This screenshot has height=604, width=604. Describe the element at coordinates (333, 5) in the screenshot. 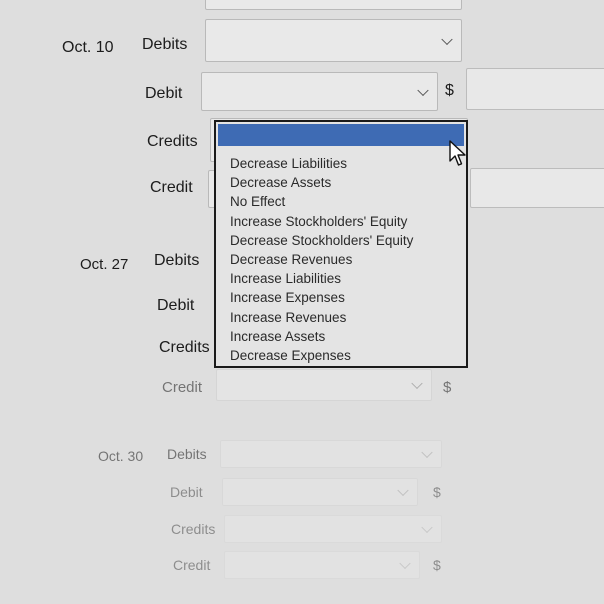

I see `top-partial-select` at that location.